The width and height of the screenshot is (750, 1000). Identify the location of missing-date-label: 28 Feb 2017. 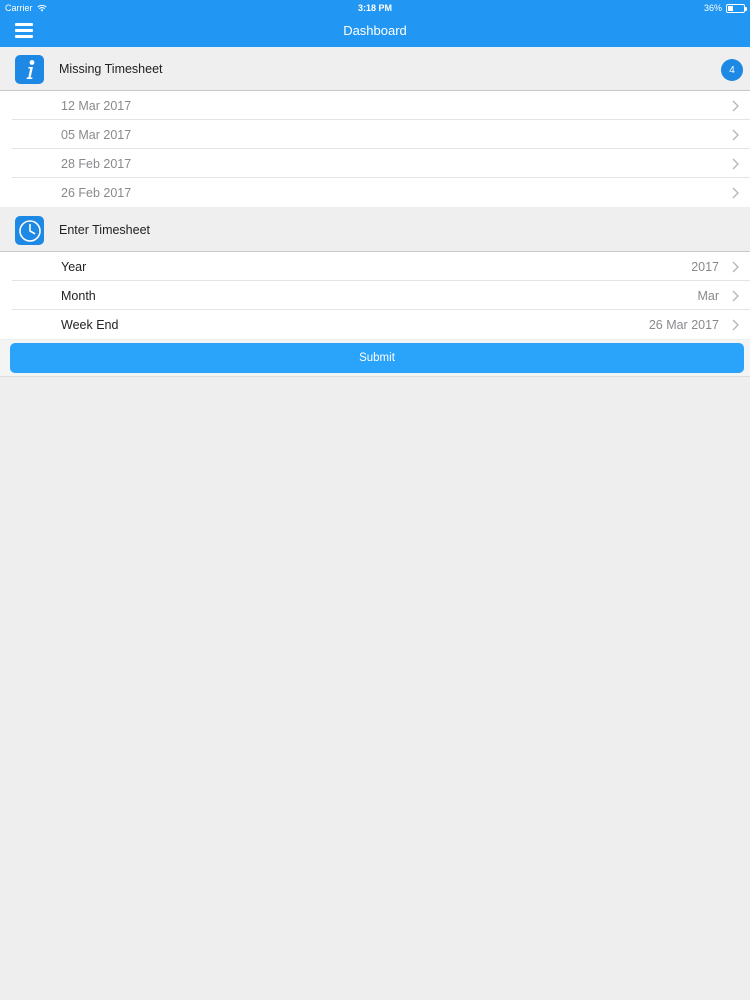
(96, 164).